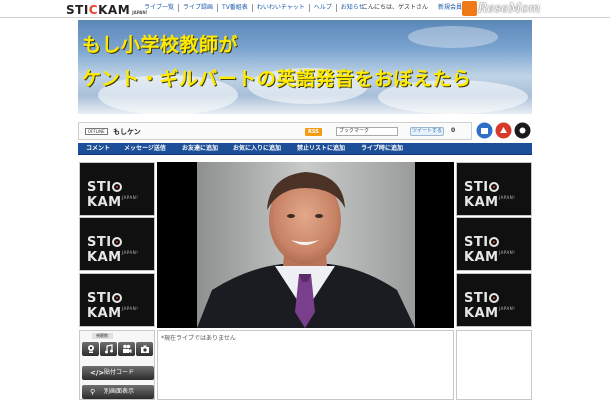 The image size is (610, 400). I want to click on nav-tv-schedule: TV番組表, so click(235, 8).